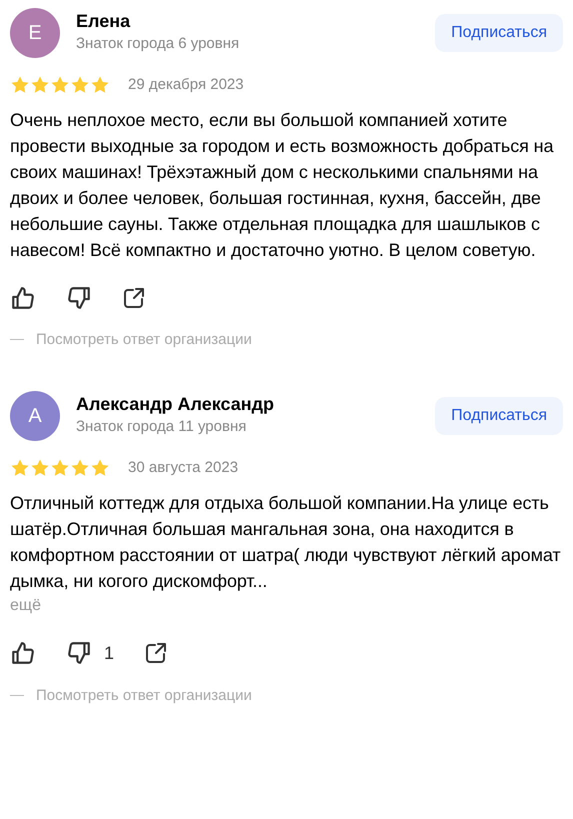 This screenshot has height=819, width=573. I want to click on more-link: ещё, so click(25, 605).